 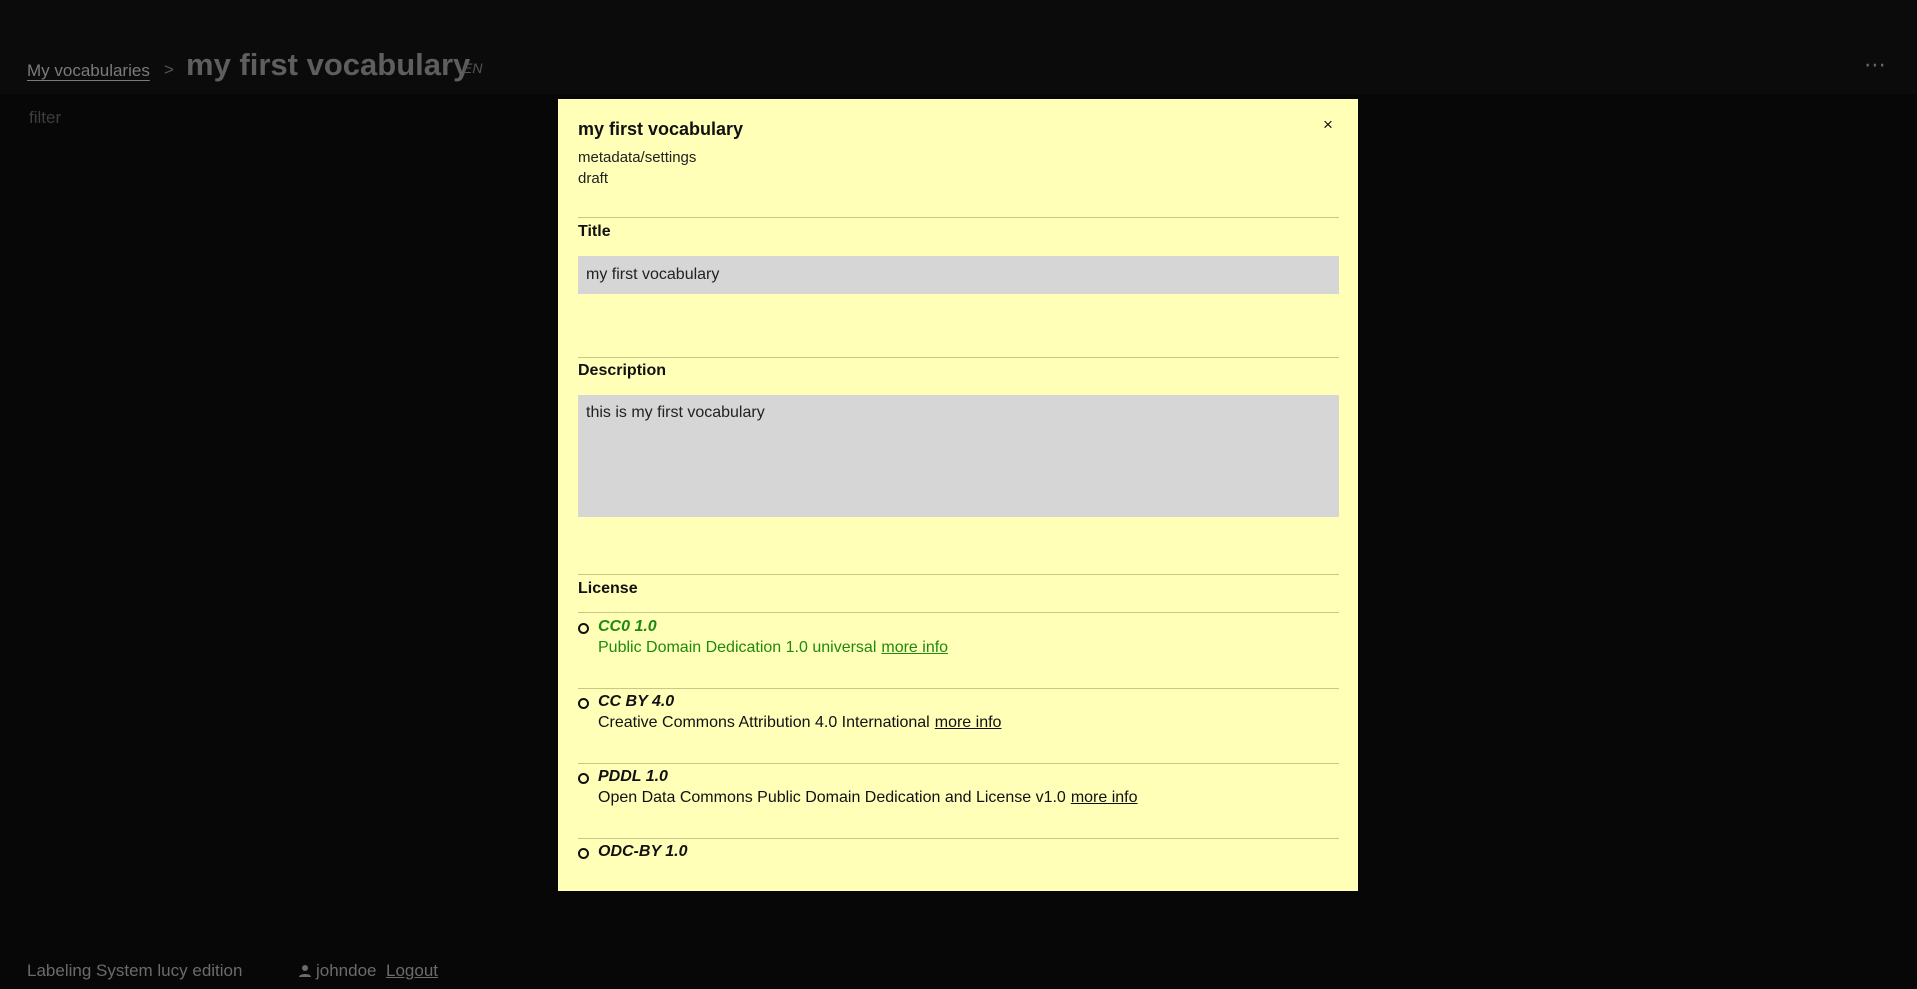 What do you see at coordinates (1875, 65) in the screenshot?
I see `more-options-icon: ⋯` at bounding box center [1875, 65].